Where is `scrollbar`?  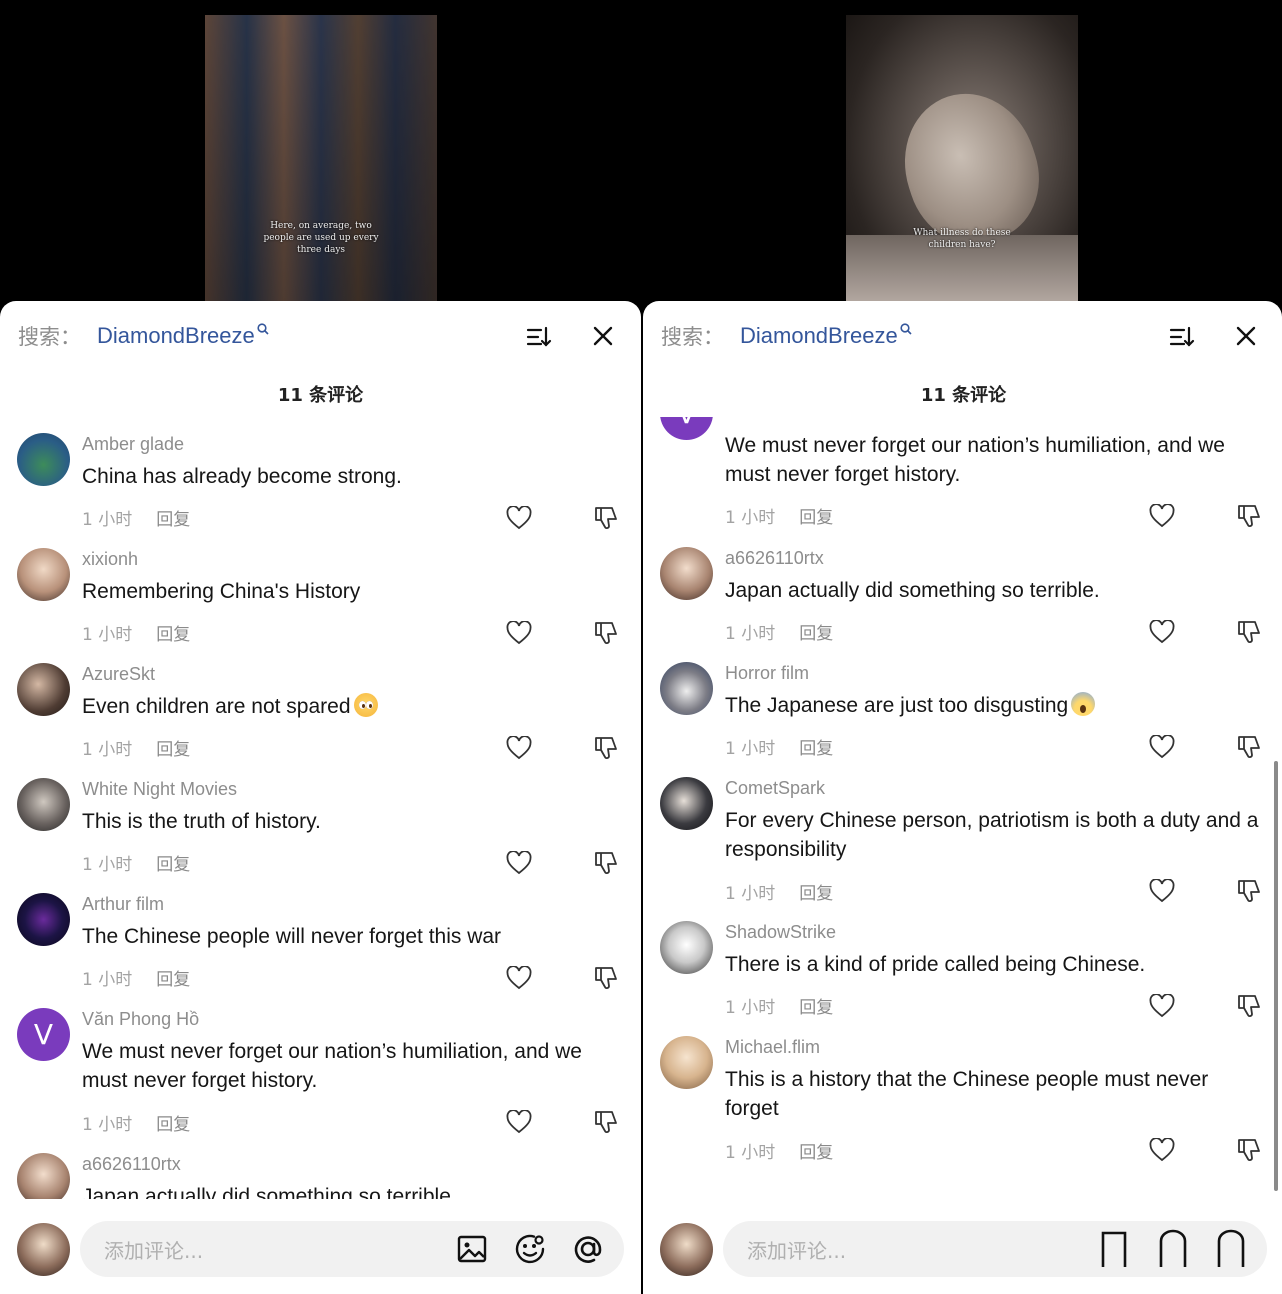 scrollbar is located at coordinates (1276, 976).